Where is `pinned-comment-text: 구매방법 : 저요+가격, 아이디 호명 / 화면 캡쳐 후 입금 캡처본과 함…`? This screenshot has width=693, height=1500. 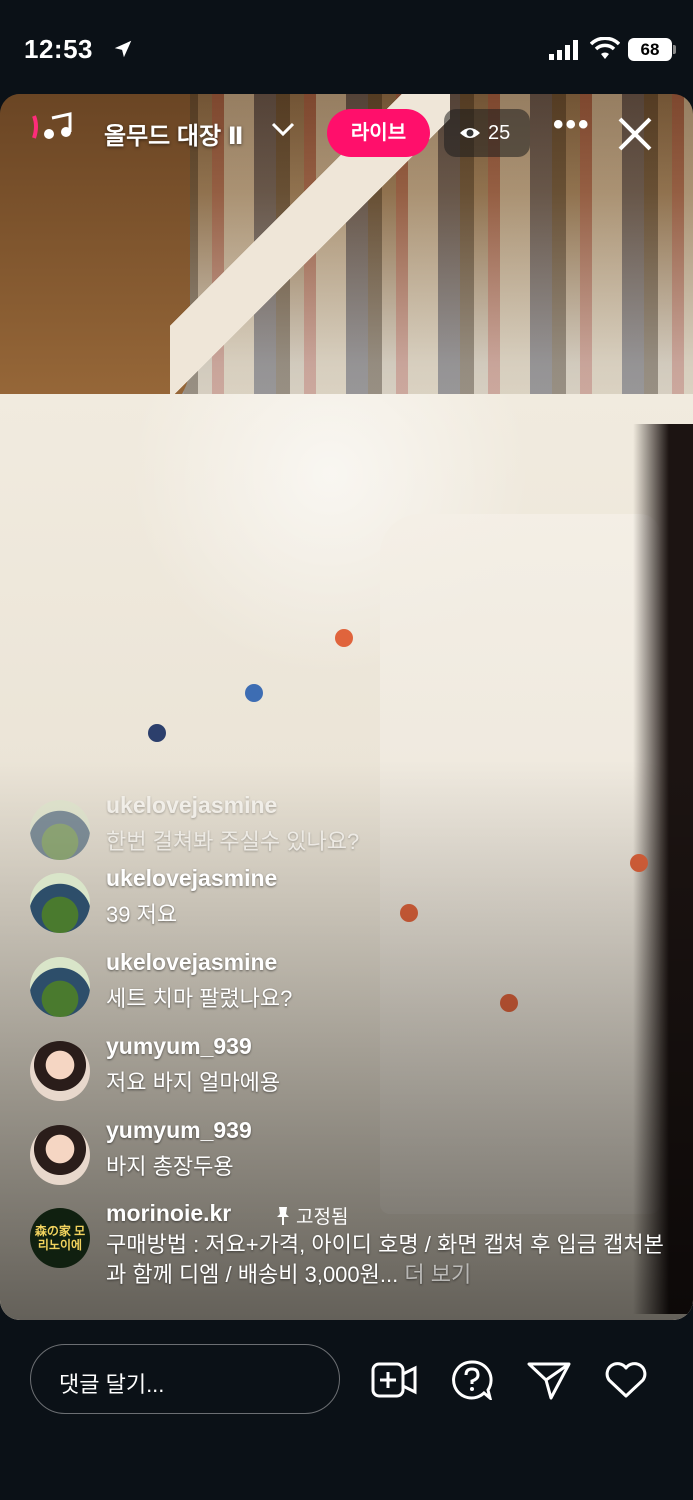
pinned-comment-text: 구매방법 : 저요+가격, 아이디 호명 / 화면 캡쳐 후 입금 캡처본과 함… is located at coordinates (386, 1260).